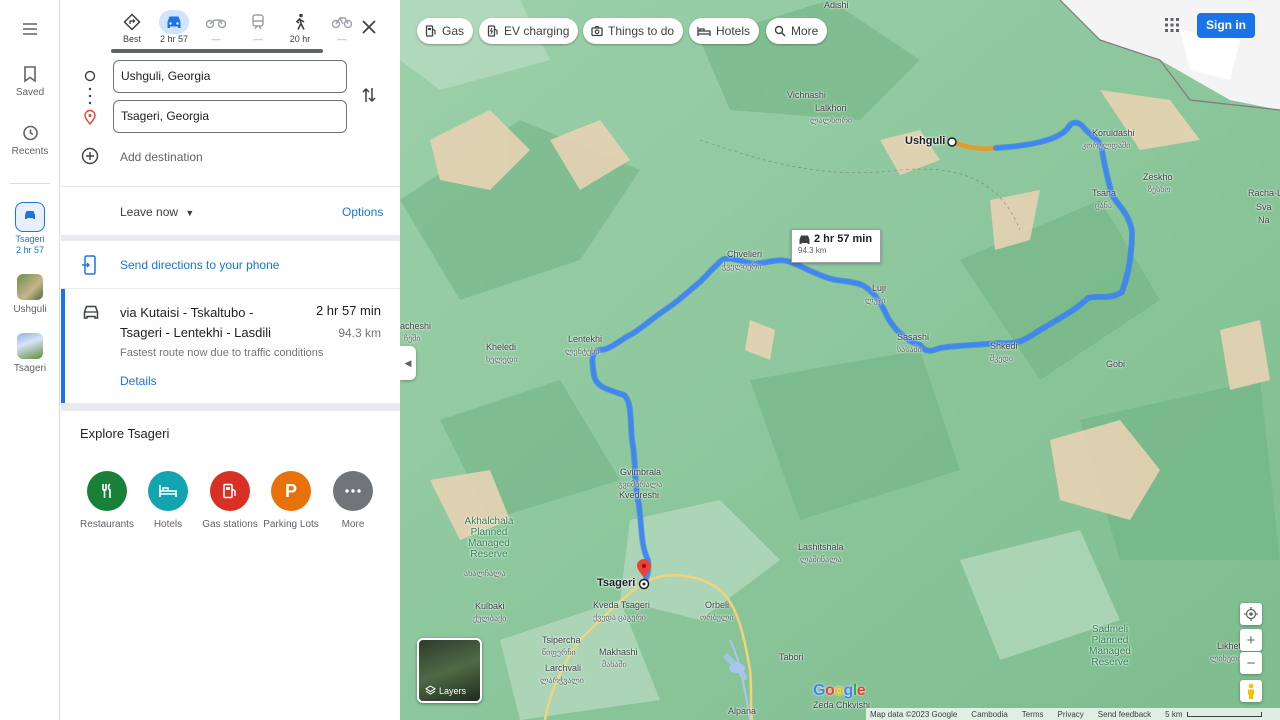 The width and height of the screenshot is (1280, 720). Describe the element at coordinates (791, 657) in the screenshot. I see `label-tabori: Tabori` at that location.